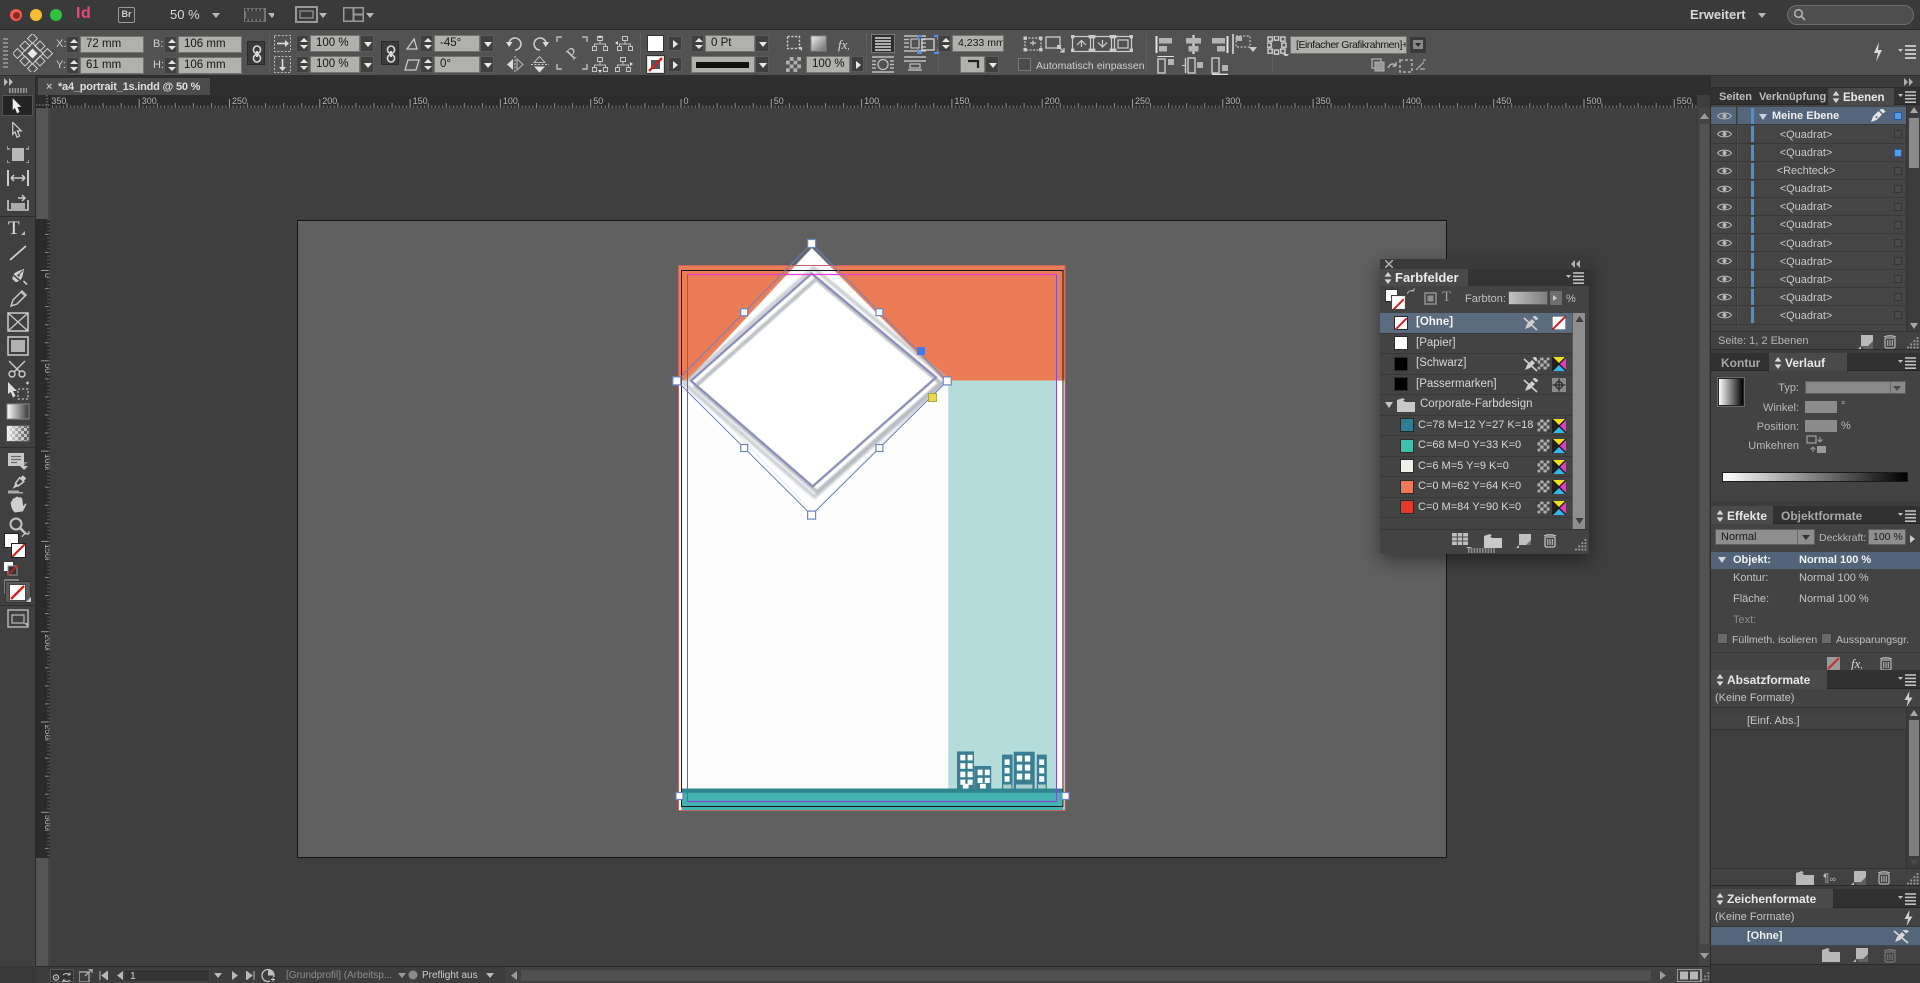 The width and height of the screenshot is (1920, 983). What do you see at coordinates (1413, 101) in the screenshot?
I see `svg-text: 400` at bounding box center [1413, 101].